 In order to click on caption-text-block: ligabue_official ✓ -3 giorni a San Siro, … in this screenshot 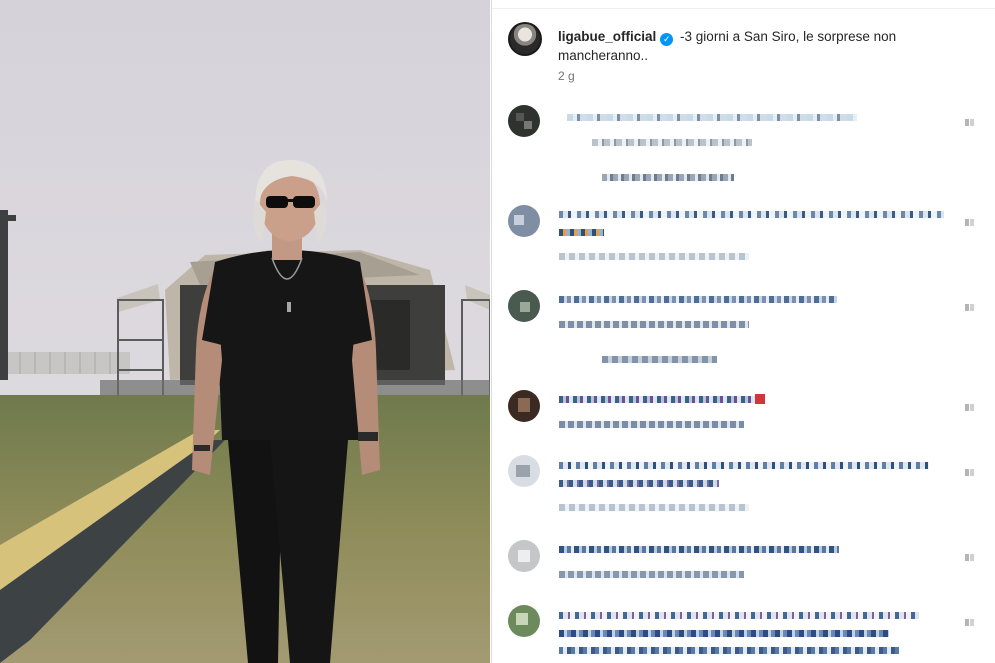, I will do `click(758, 46)`.